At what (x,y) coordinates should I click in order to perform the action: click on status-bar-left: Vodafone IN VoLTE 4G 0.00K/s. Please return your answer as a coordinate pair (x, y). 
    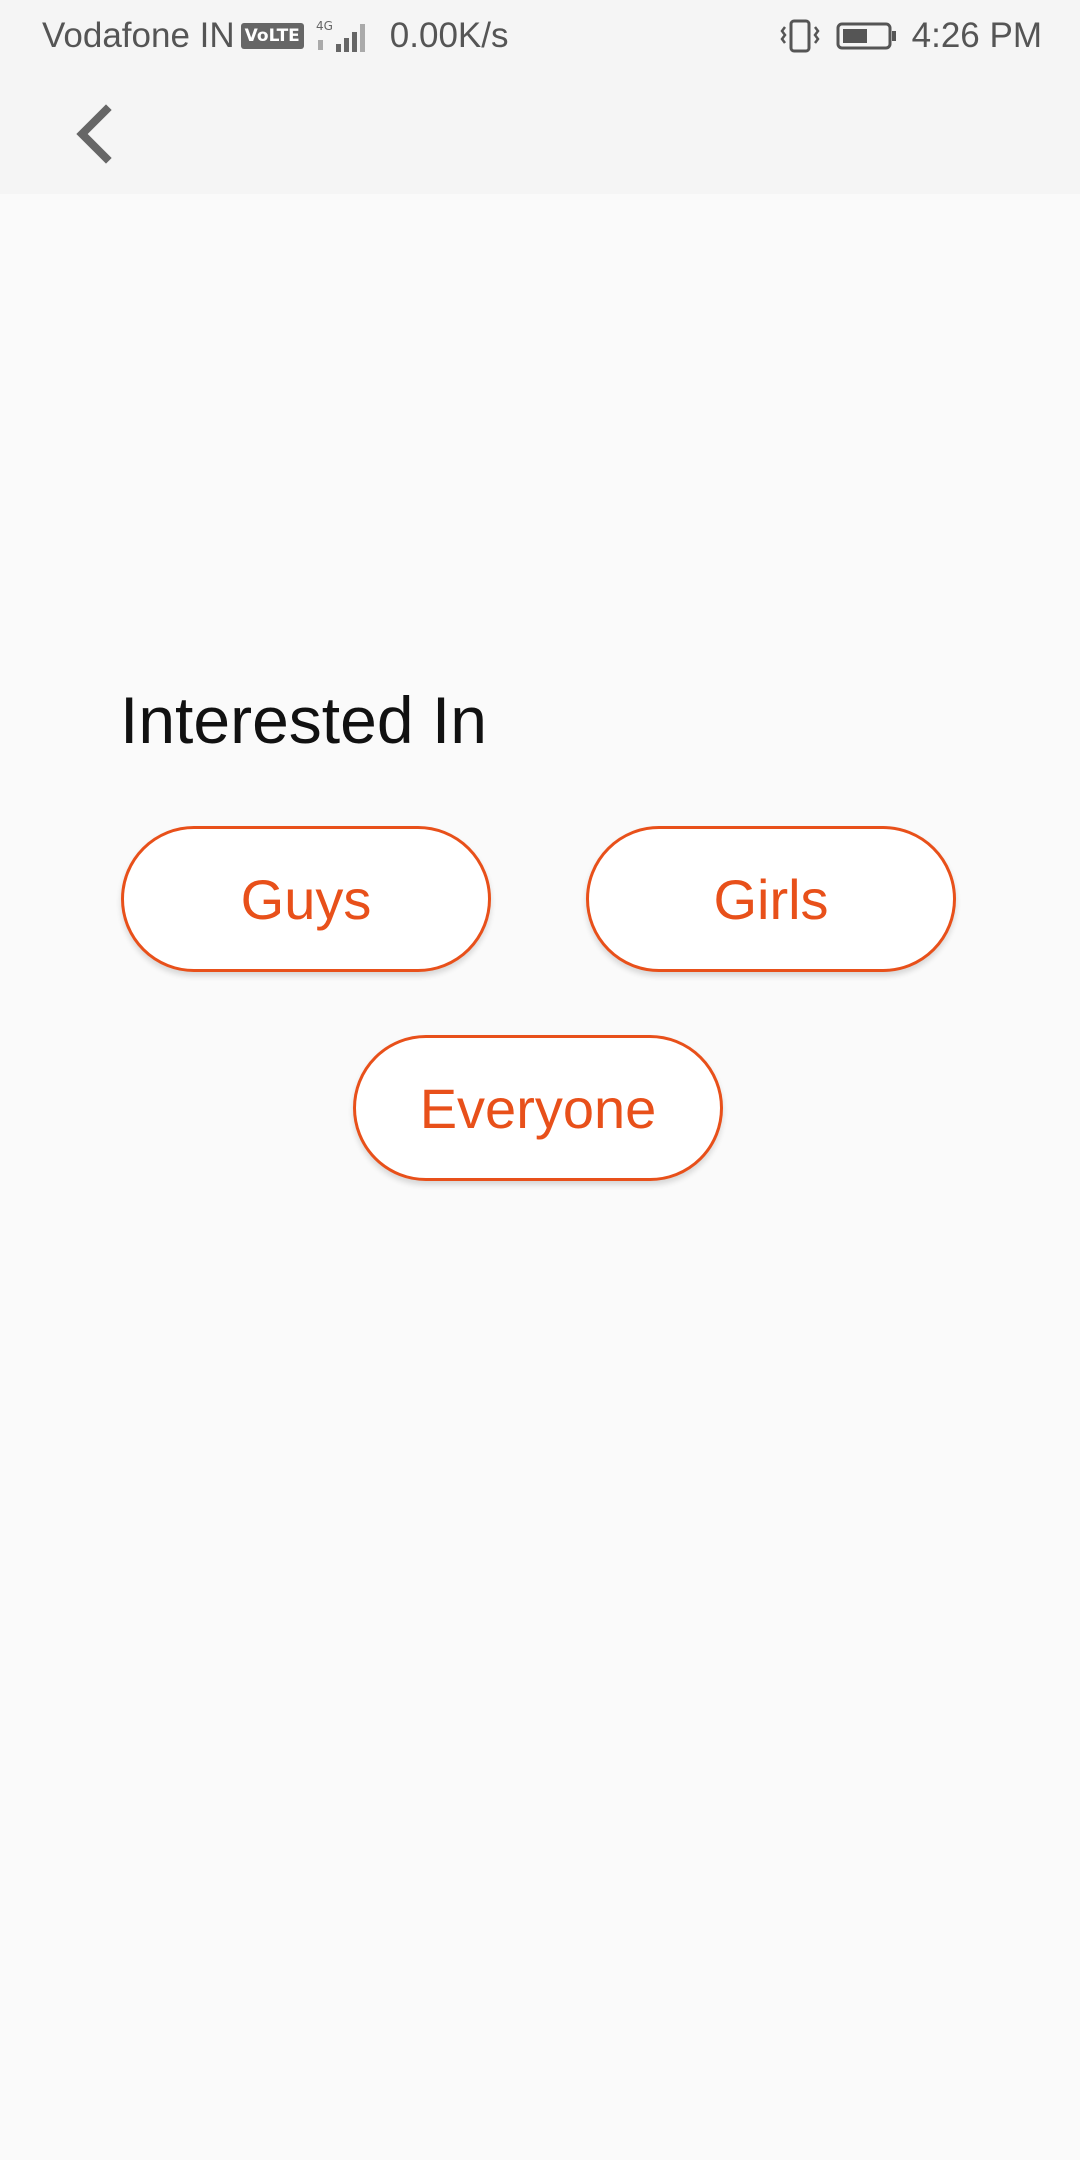
    Looking at the image, I should click on (275, 36).